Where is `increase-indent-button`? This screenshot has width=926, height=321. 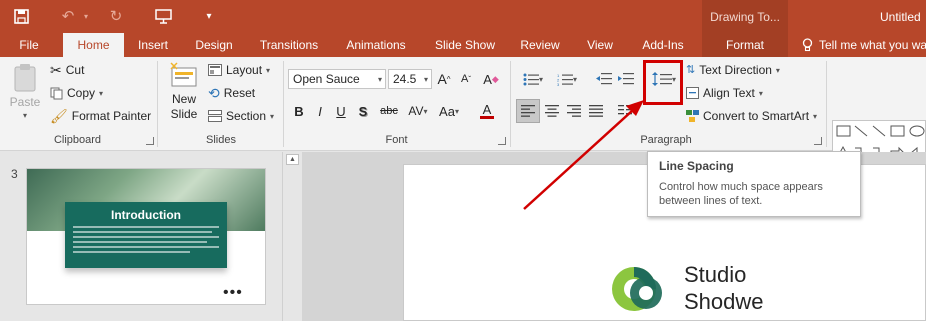 increase-indent-button is located at coordinates (626, 79).